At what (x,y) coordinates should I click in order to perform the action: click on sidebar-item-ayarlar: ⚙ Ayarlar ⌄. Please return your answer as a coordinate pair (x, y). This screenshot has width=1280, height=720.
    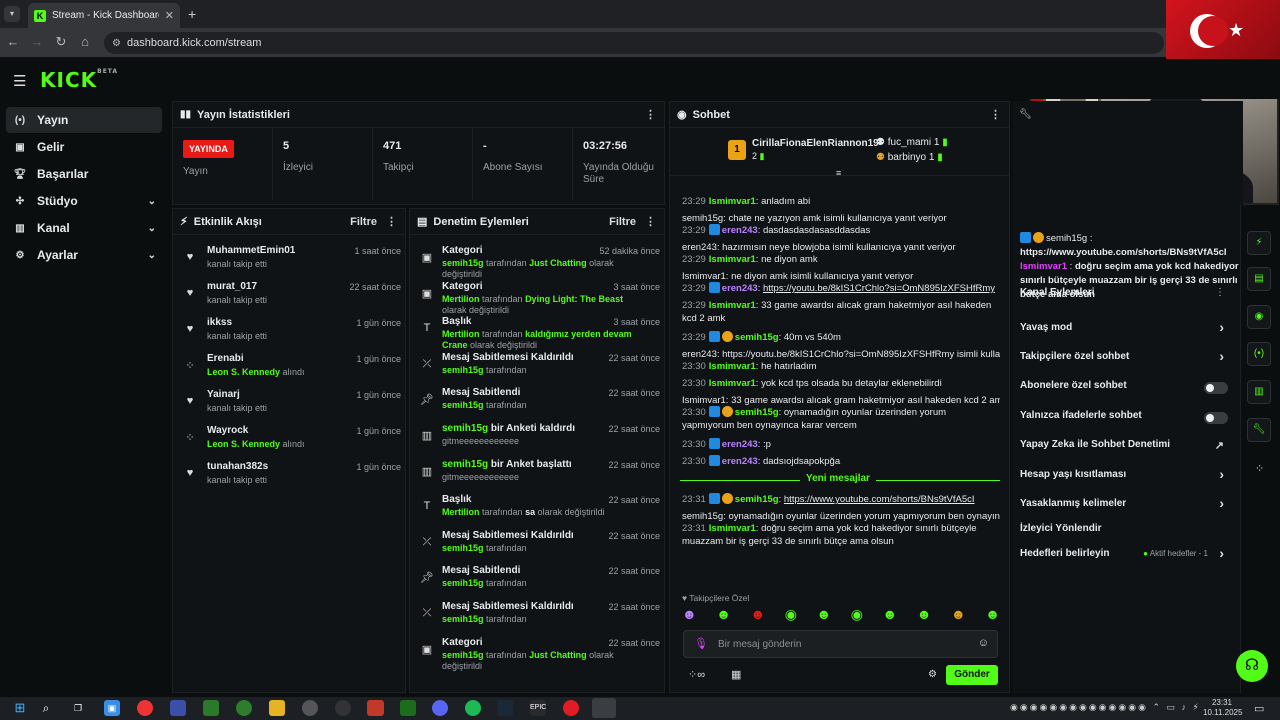
    Looking at the image, I should click on (84, 255).